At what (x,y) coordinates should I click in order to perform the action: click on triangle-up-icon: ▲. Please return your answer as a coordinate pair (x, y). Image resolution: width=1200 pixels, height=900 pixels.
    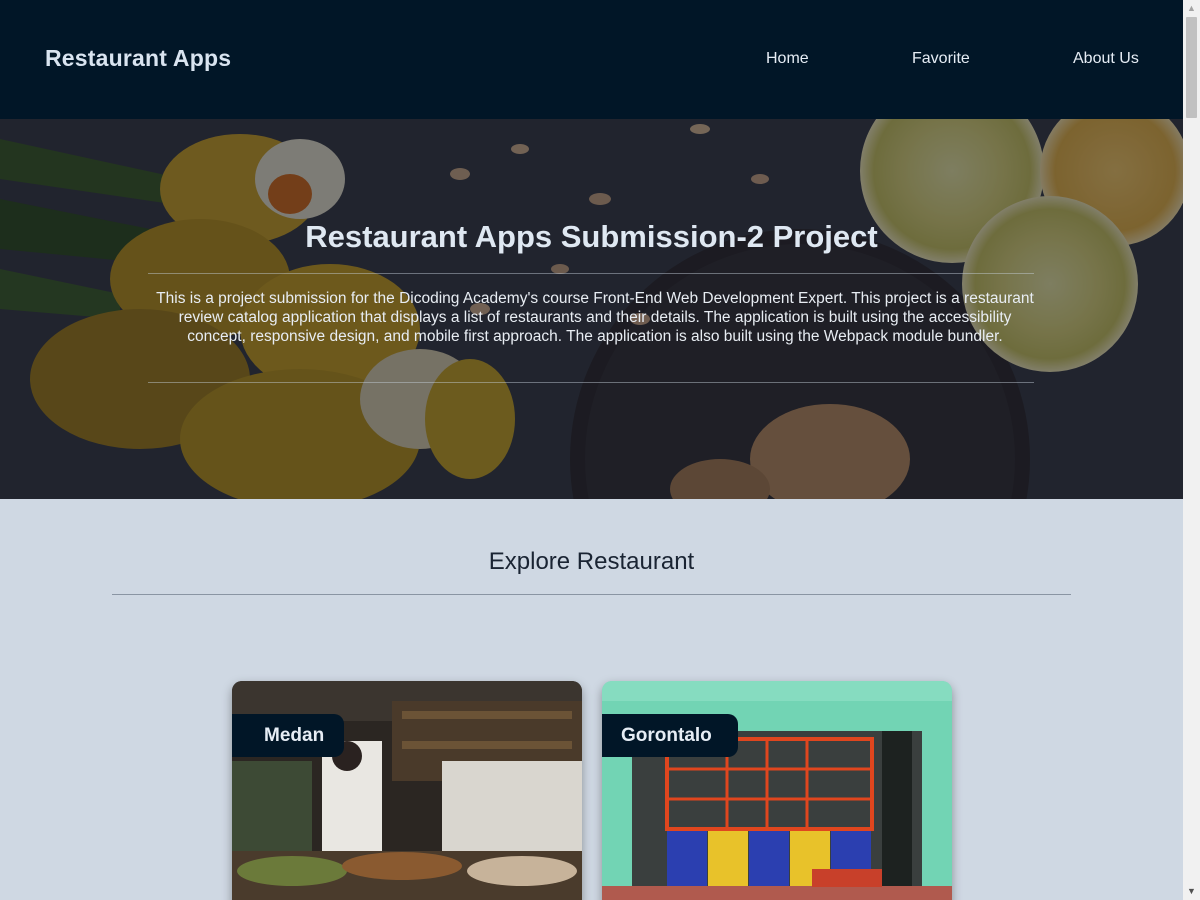
    Looking at the image, I should click on (1191, 8).